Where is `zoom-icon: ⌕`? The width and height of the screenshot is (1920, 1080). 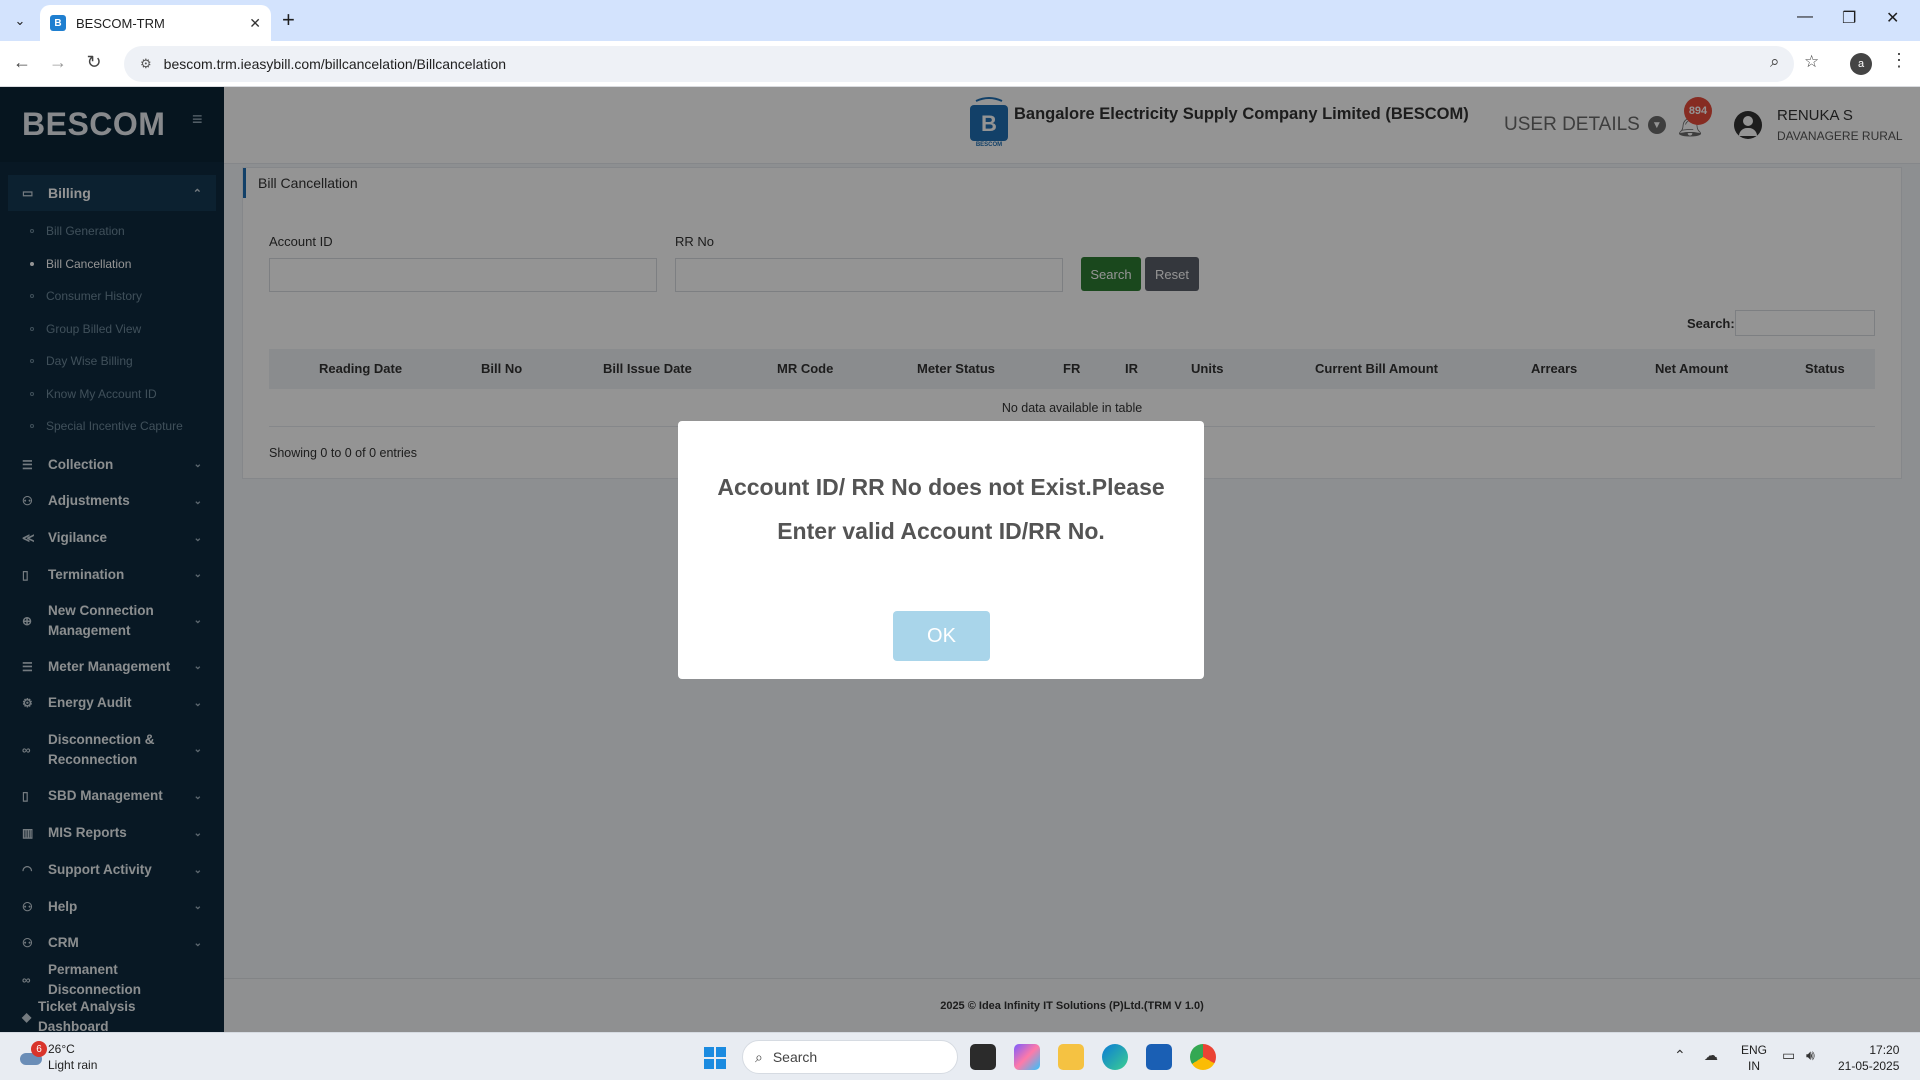
zoom-icon: ⌕ is located at coordinates (1775, 62).